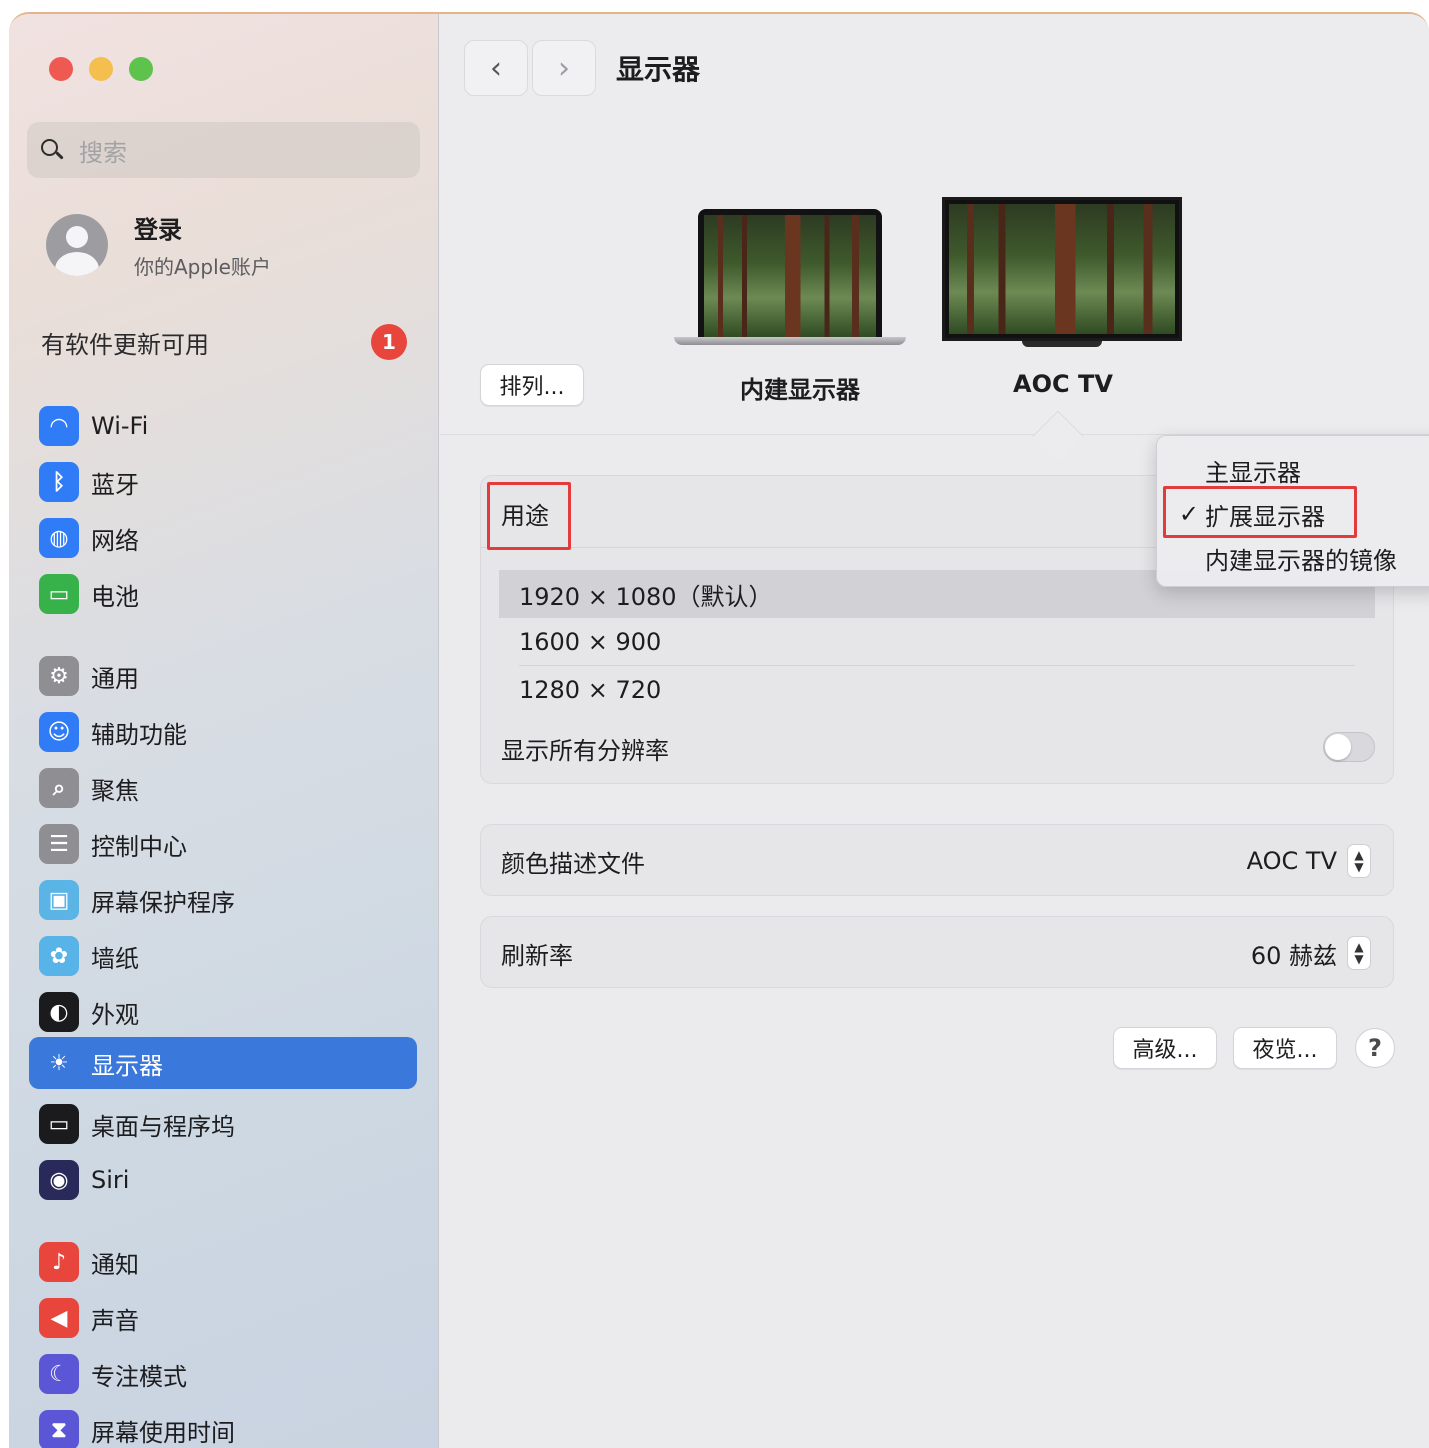 This screenshot has width=1429, height=1448. I want to click on tv-display-thumbnail, so click(1062, 272).